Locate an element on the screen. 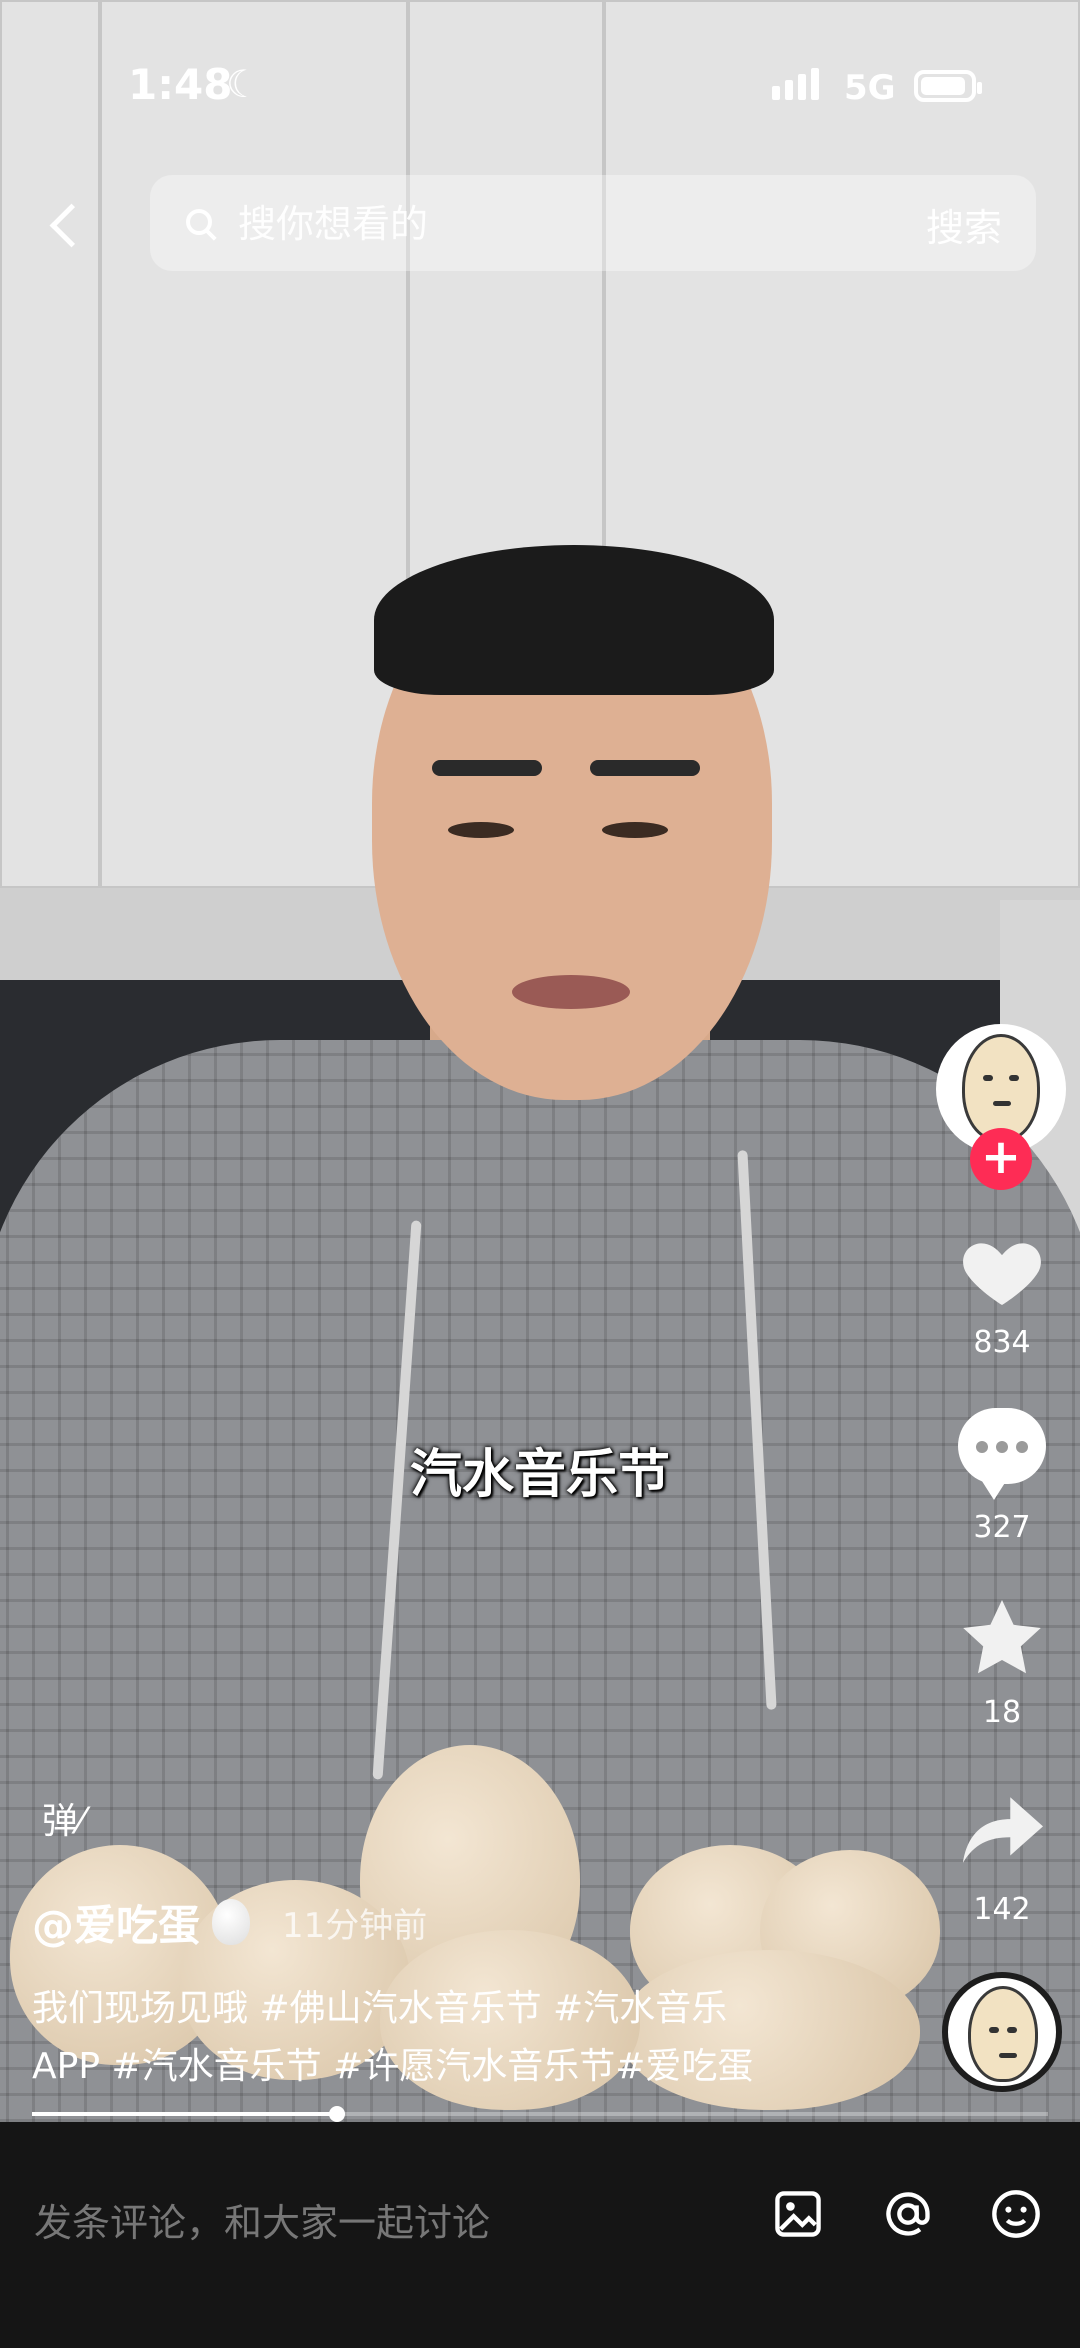  emoji-icon is located at coordinates (1016, 2214).